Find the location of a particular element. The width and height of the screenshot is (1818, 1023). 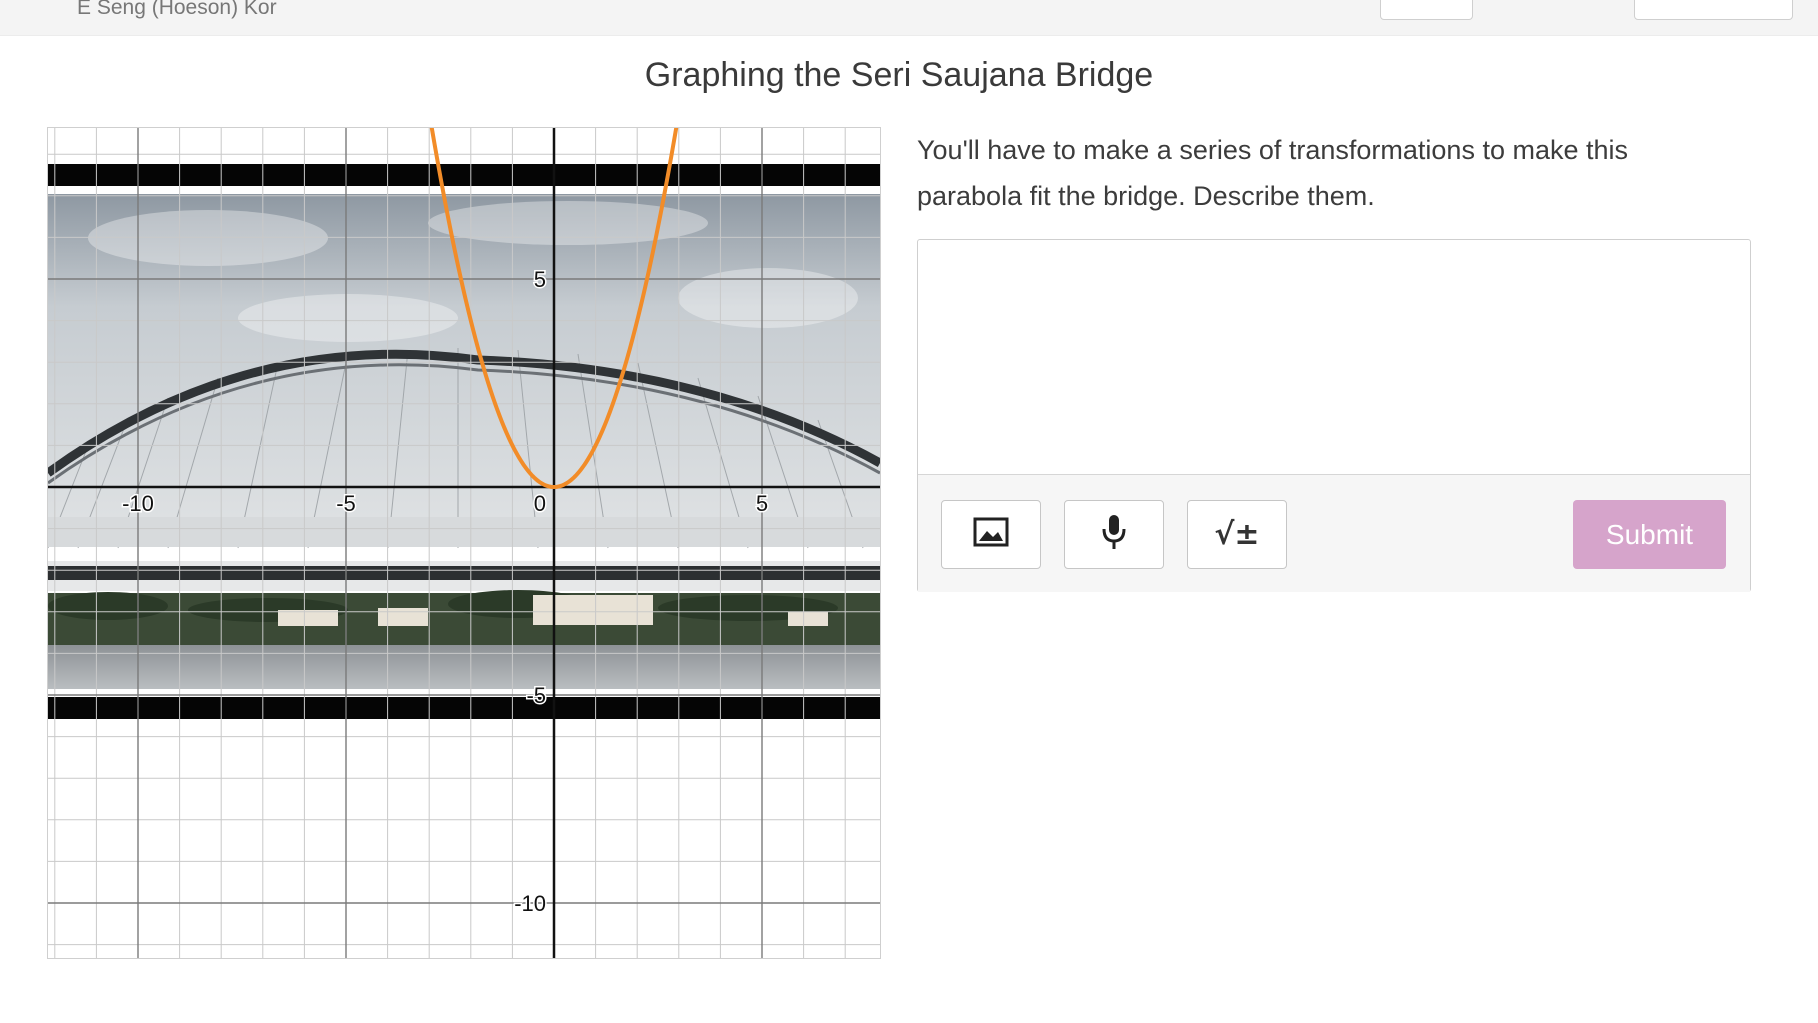

image-icon is located at coordinates (991, 534).